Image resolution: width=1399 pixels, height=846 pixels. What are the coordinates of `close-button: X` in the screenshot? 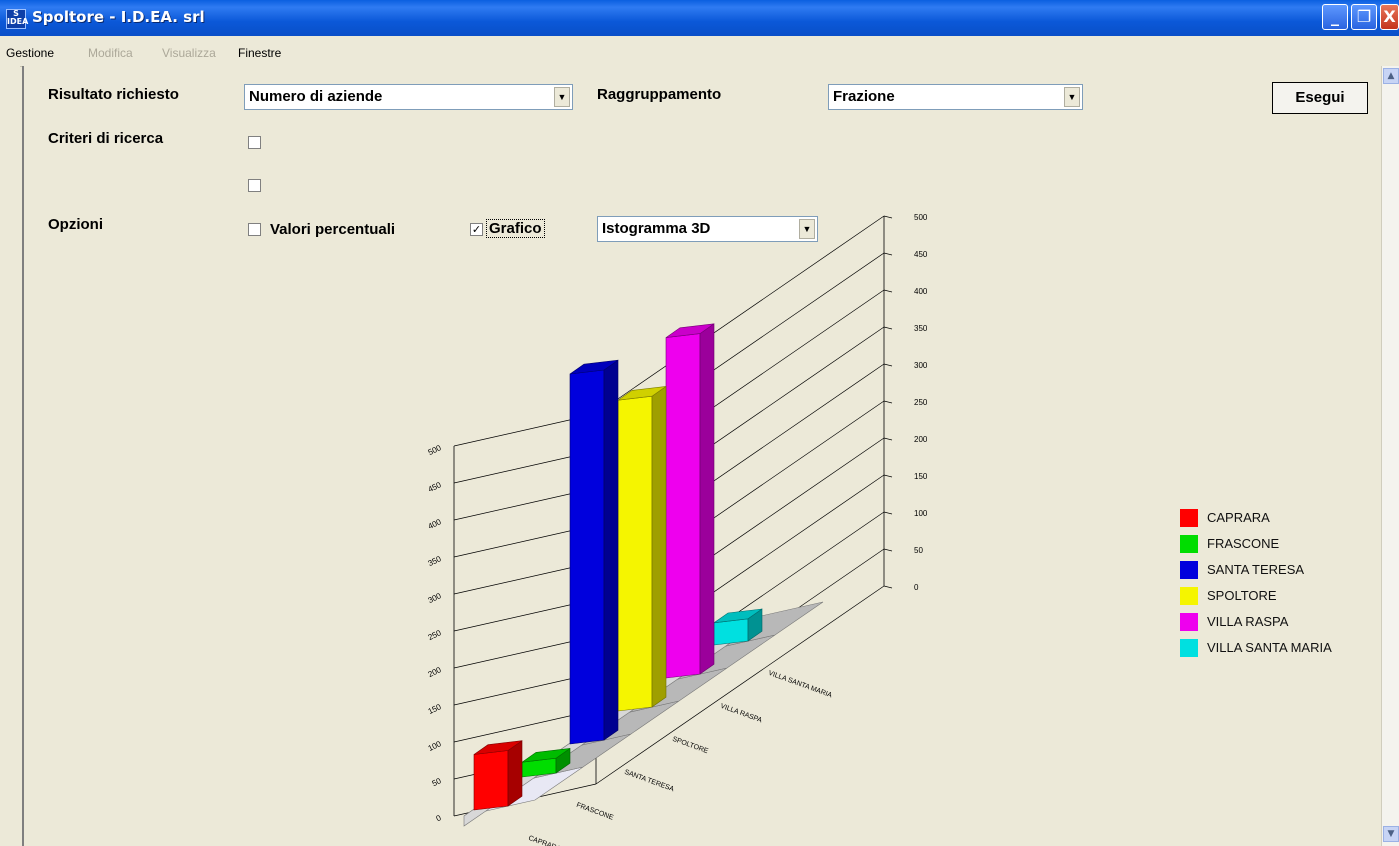 It's located at (1389, 17).